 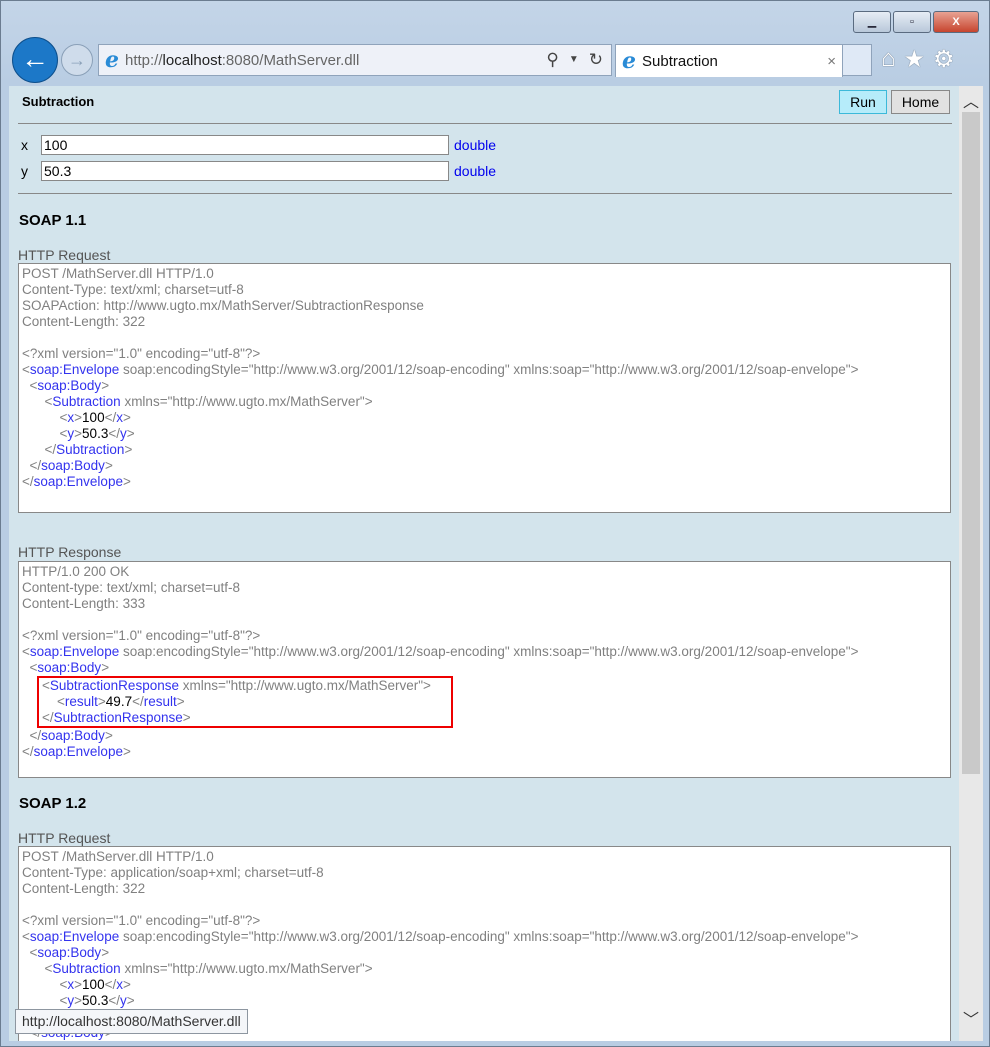 I want to click on run-button: Run, so click(x=863, y=102).